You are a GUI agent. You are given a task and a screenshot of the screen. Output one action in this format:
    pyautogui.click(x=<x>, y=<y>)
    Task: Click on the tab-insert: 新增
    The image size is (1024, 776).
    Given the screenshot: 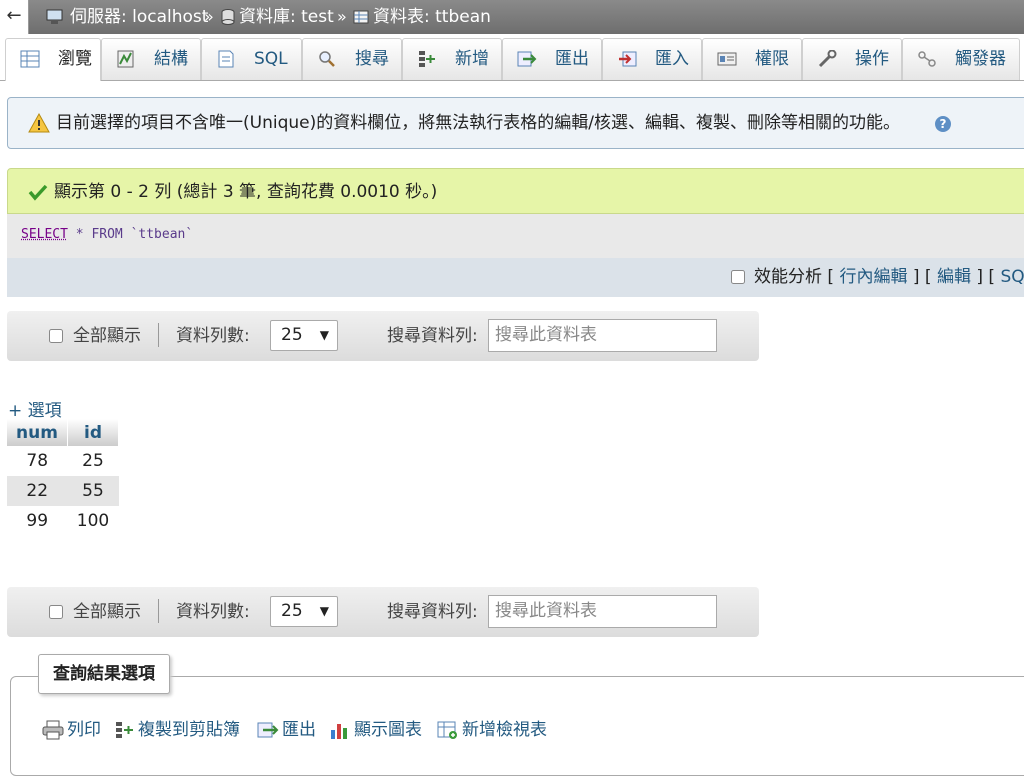 What is the action you would take?
    pyautogui.click(x=452, y=59)
    